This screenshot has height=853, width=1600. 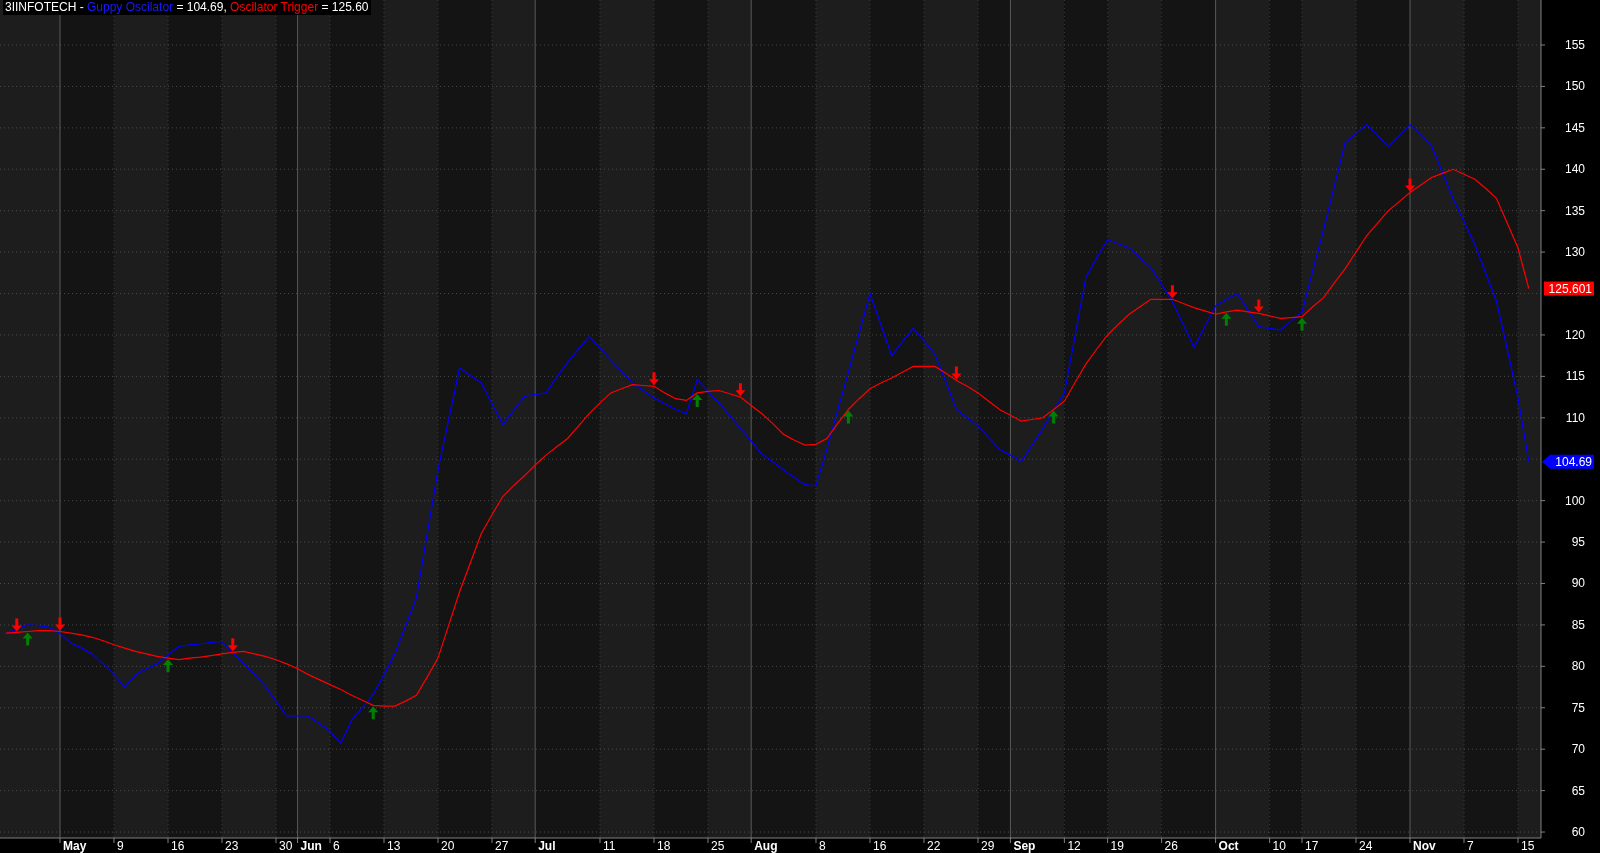 What do you see at coordinates (1117, 846) in the screenshot?
I see `axis-label: 19` at bounding box center [1117, 846].